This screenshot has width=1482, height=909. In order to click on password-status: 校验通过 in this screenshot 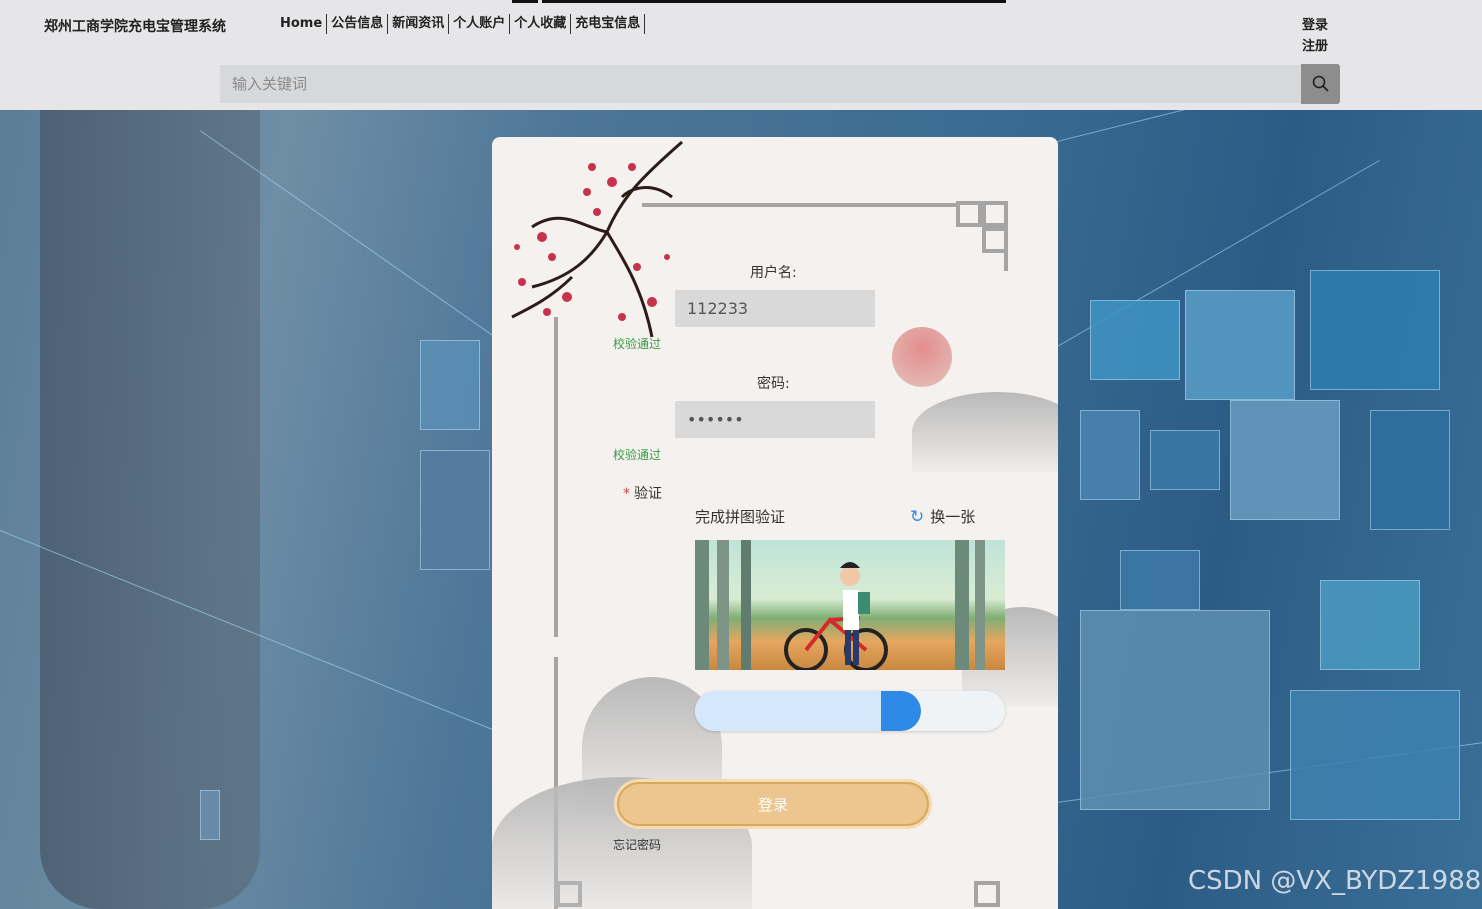, I will do `click(637, 455)`.